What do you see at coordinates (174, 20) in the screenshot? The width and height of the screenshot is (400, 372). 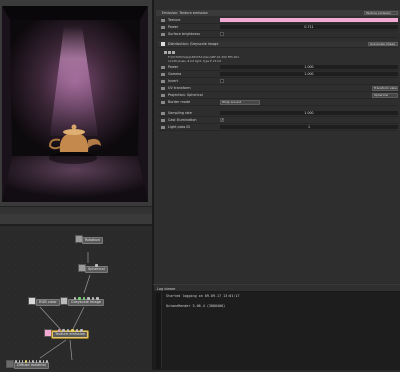 I see `row-label: Texture` at bounding box center [174, 20].